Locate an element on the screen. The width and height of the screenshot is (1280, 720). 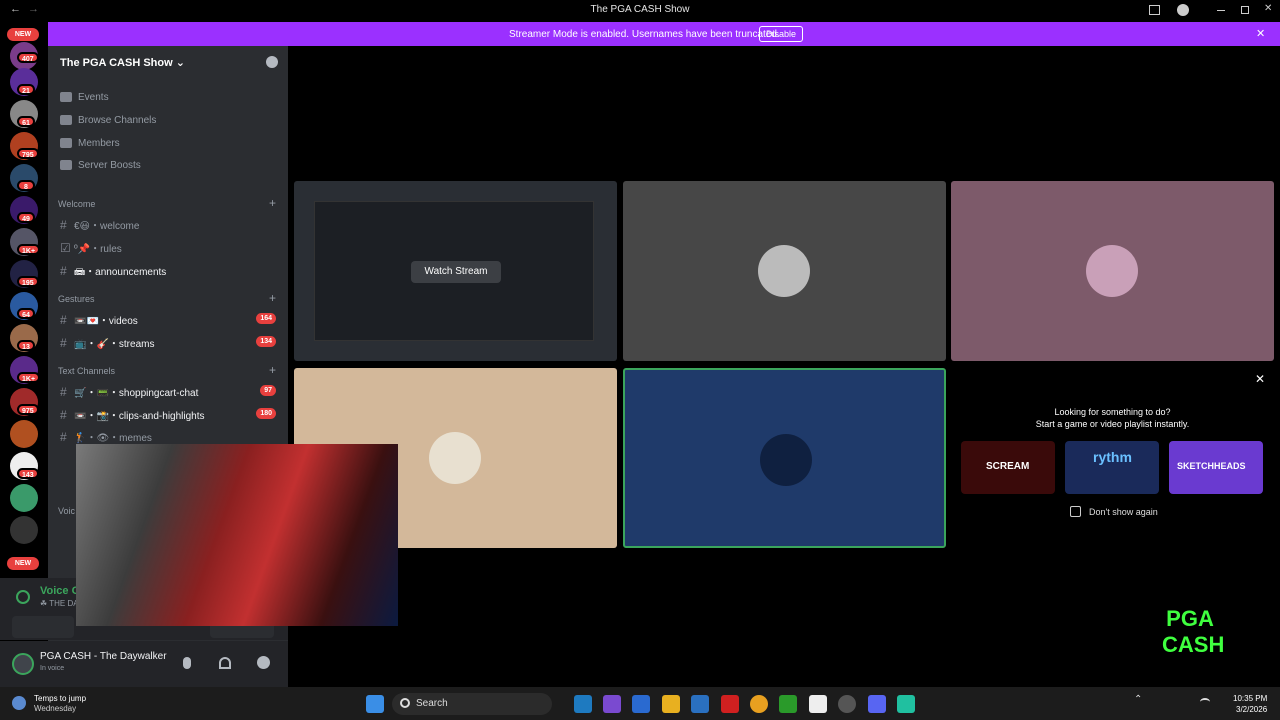
calendar-icon is located at coordinates (66, 97).